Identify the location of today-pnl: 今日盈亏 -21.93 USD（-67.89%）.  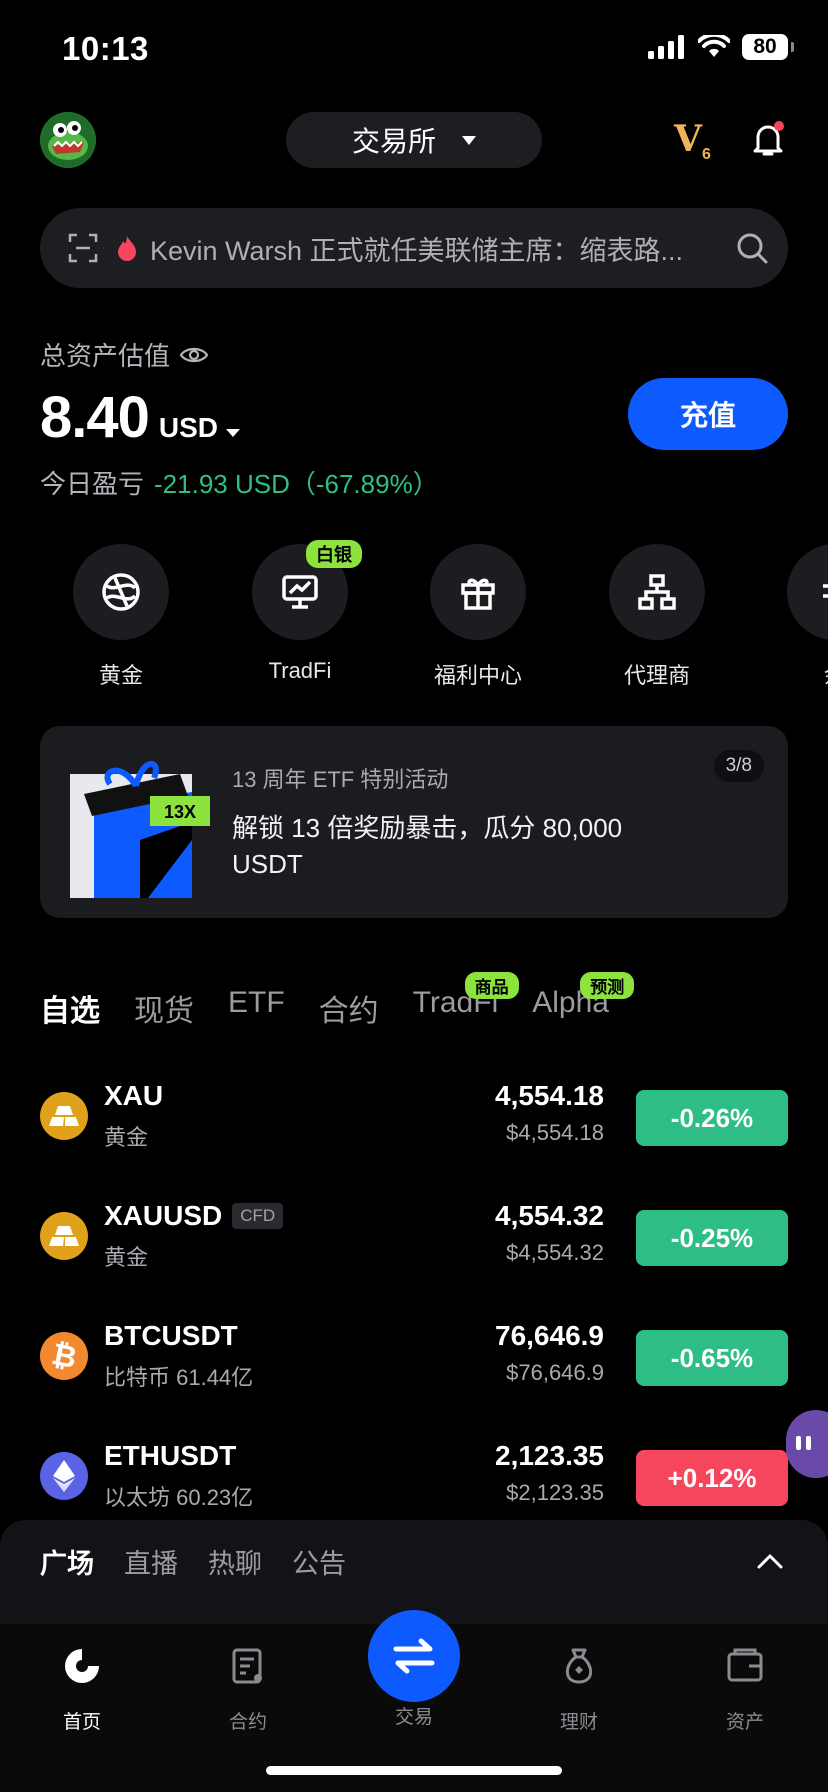
(239, 482).